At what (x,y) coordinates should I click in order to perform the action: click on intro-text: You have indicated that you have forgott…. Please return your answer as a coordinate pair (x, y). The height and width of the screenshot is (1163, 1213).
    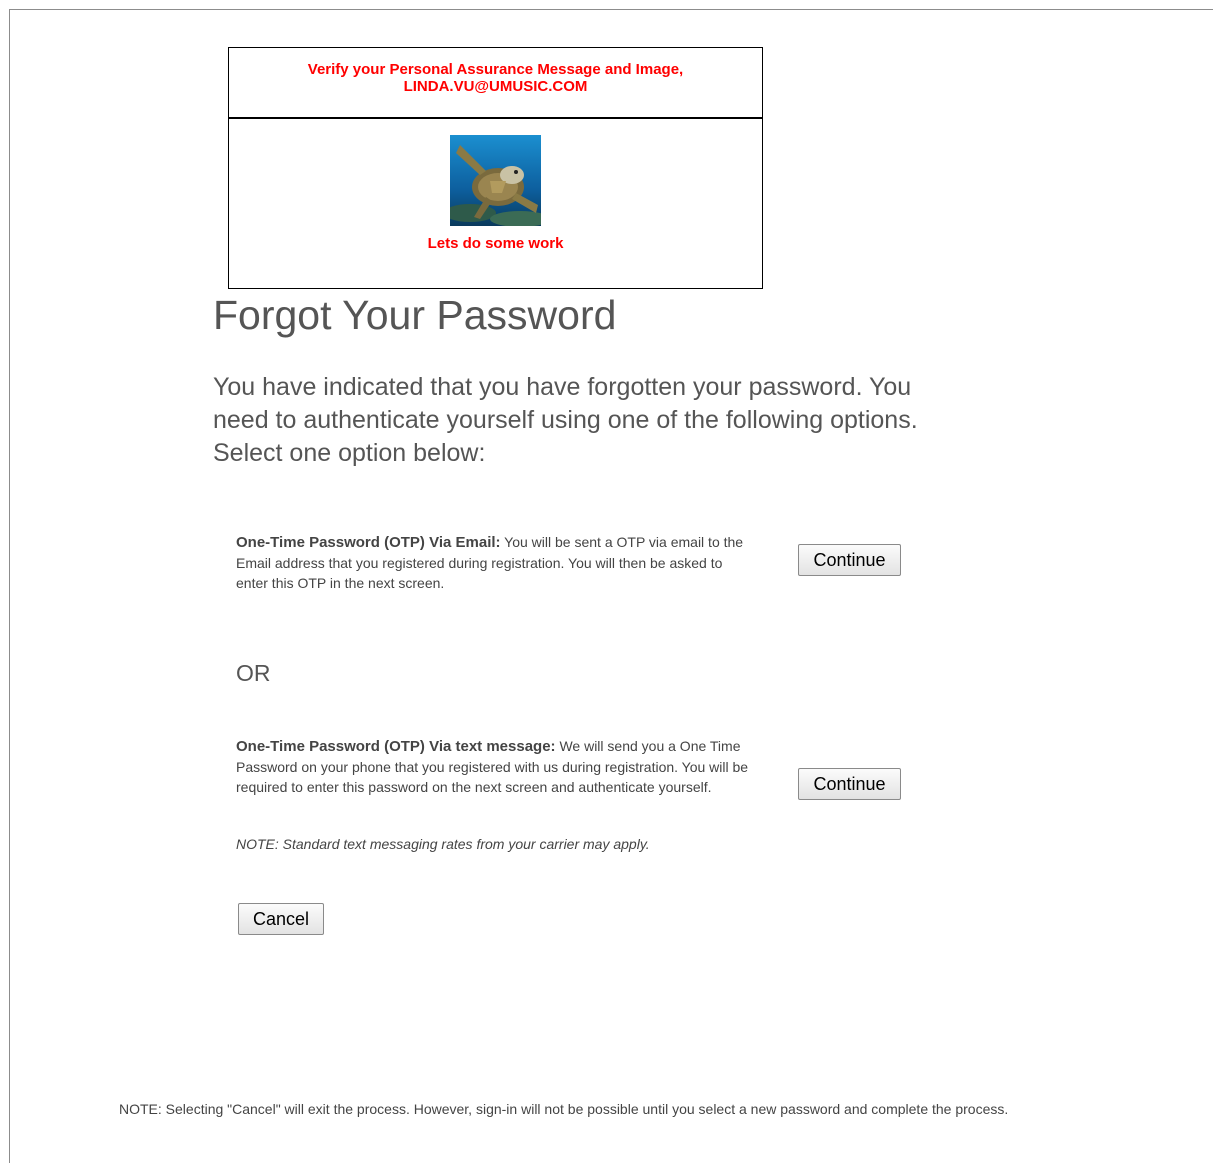
    Looking at the image, I should click on (565, 420).